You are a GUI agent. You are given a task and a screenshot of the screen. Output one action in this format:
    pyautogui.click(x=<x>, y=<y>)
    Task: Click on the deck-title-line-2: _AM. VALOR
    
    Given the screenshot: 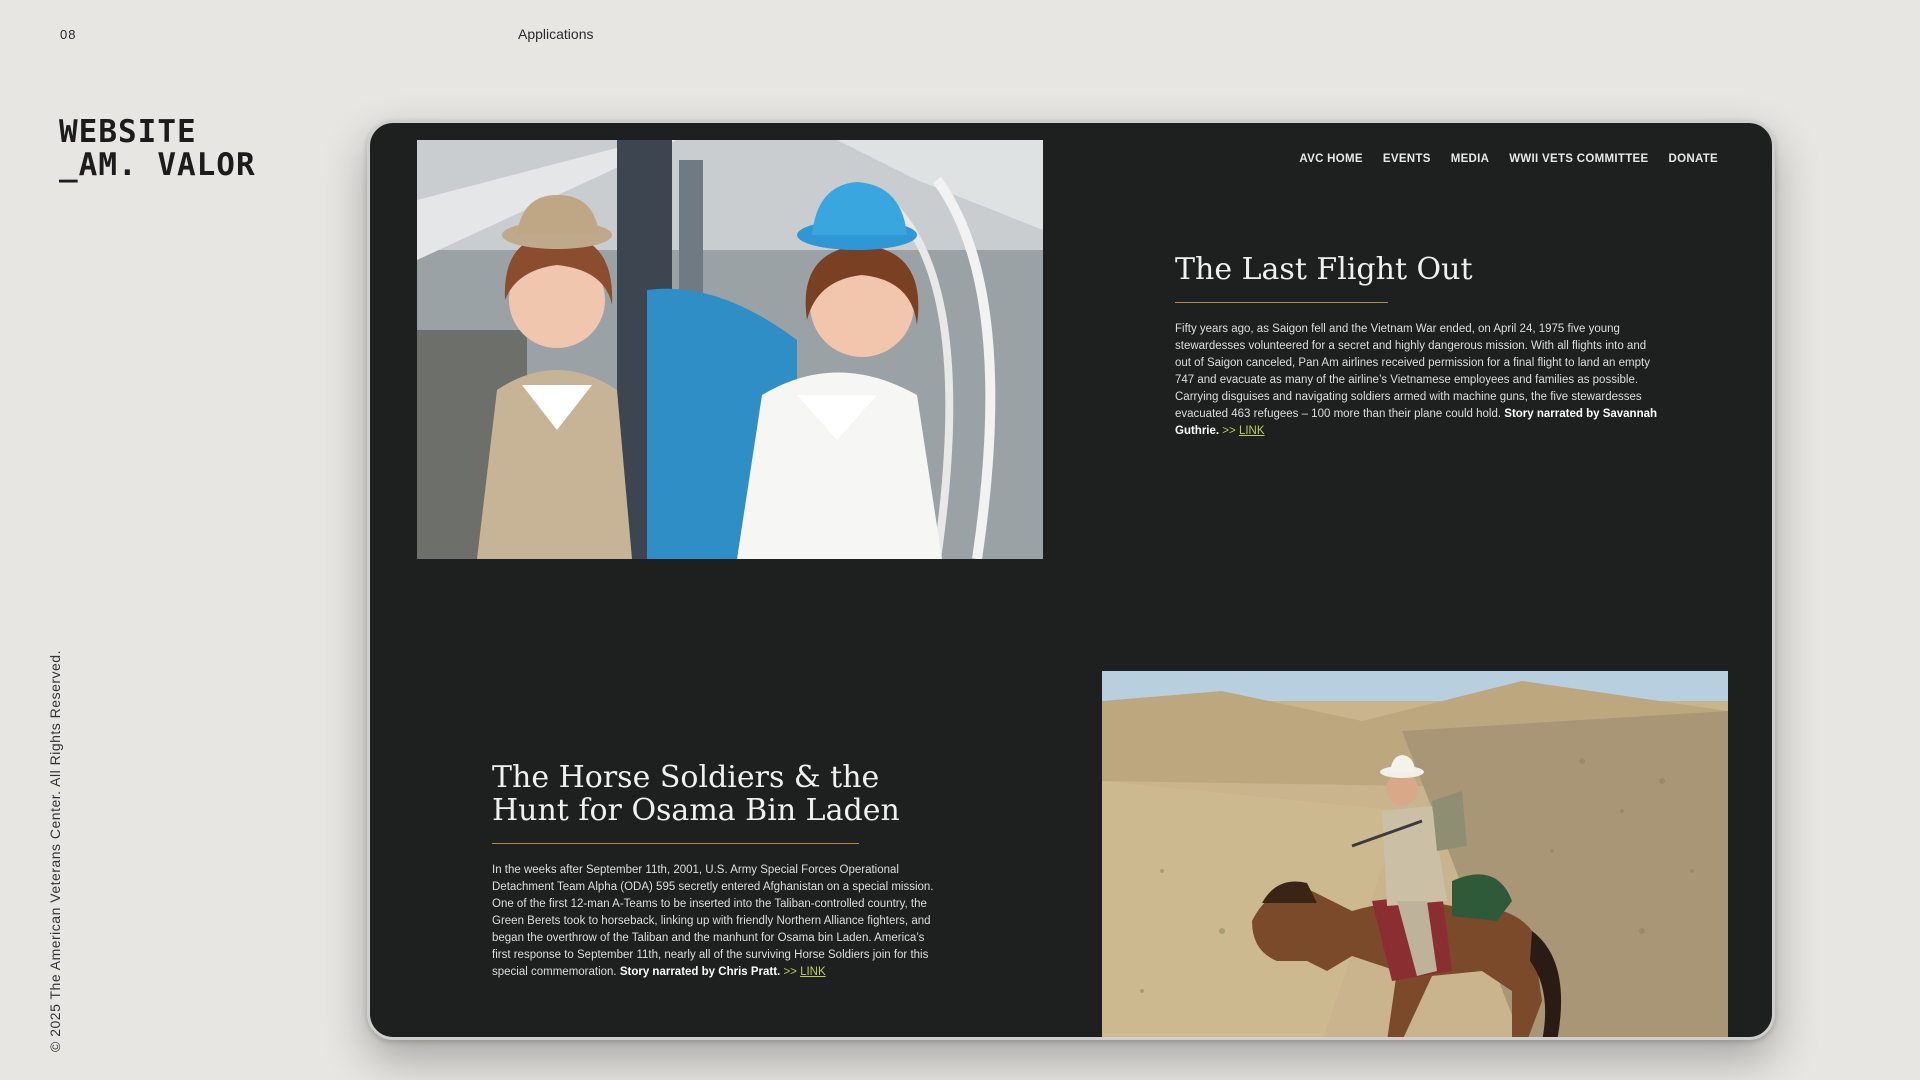 What is the action you would take?
    pyautogui.click(x=157, y=165)
    